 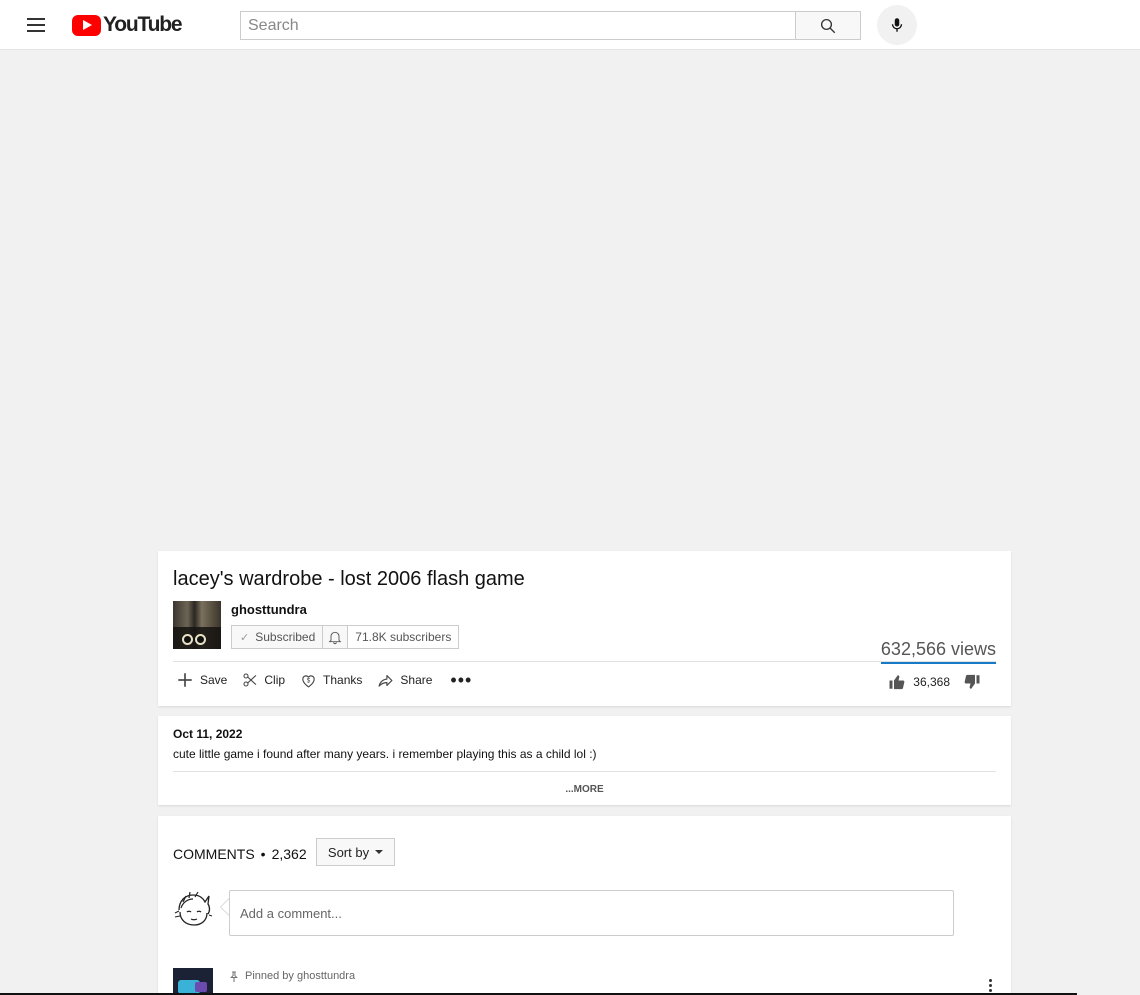 What do you see at coordinates (193, 981) in the screenshot?
I see `commenter-avatar` at bounding box center [193, 981].